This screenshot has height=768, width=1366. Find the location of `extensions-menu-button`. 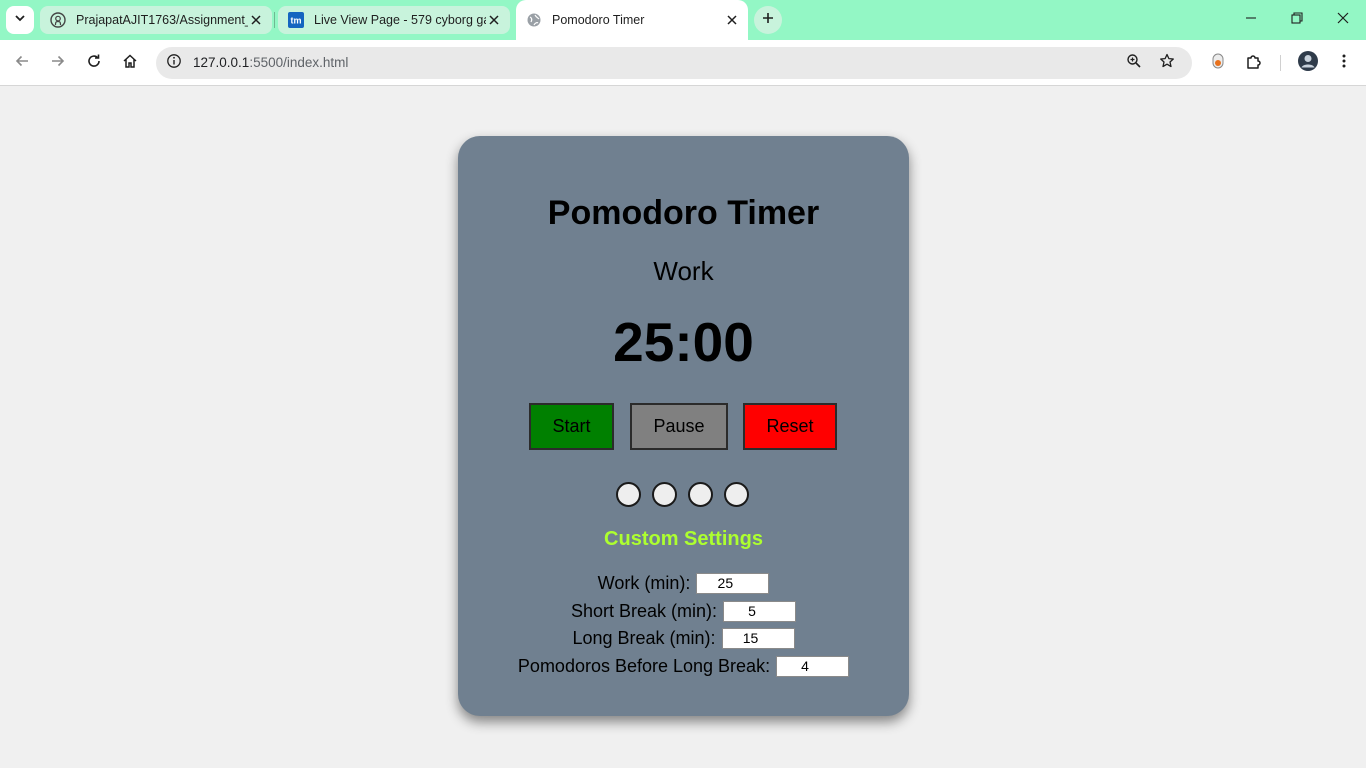

extensions-menu-button is located at coordinates (1254, 63).